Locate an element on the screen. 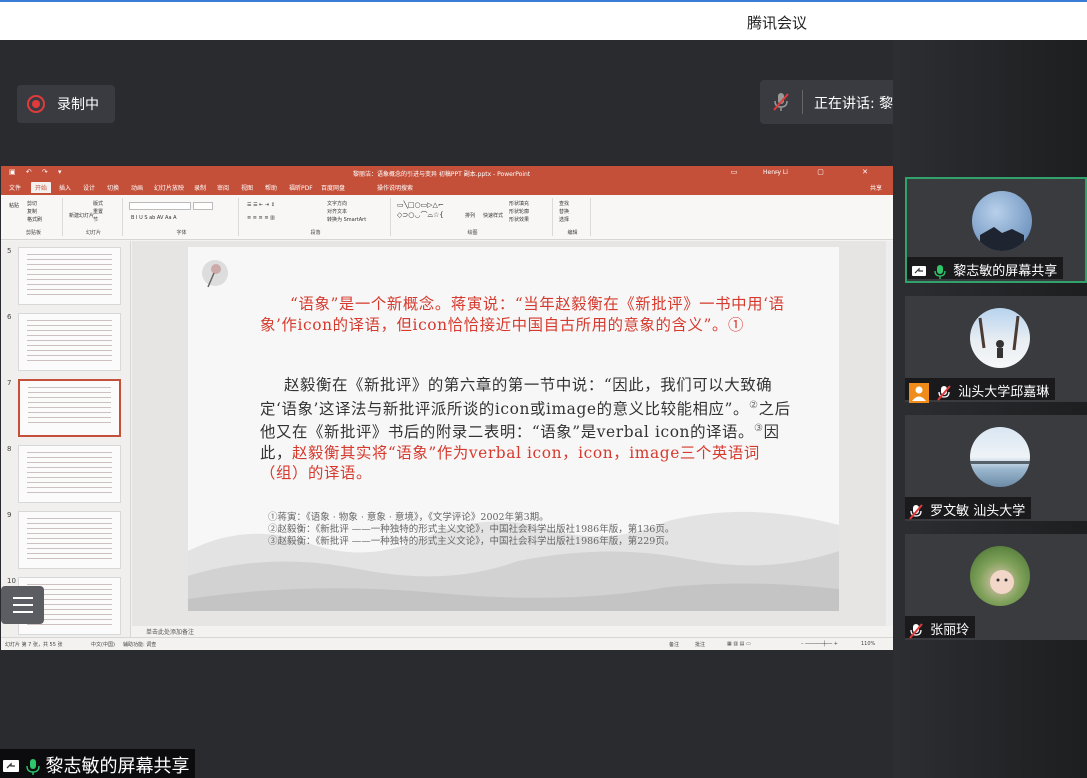  window-title-bar: 腾讯会议 is located at coordinates (543, 20).